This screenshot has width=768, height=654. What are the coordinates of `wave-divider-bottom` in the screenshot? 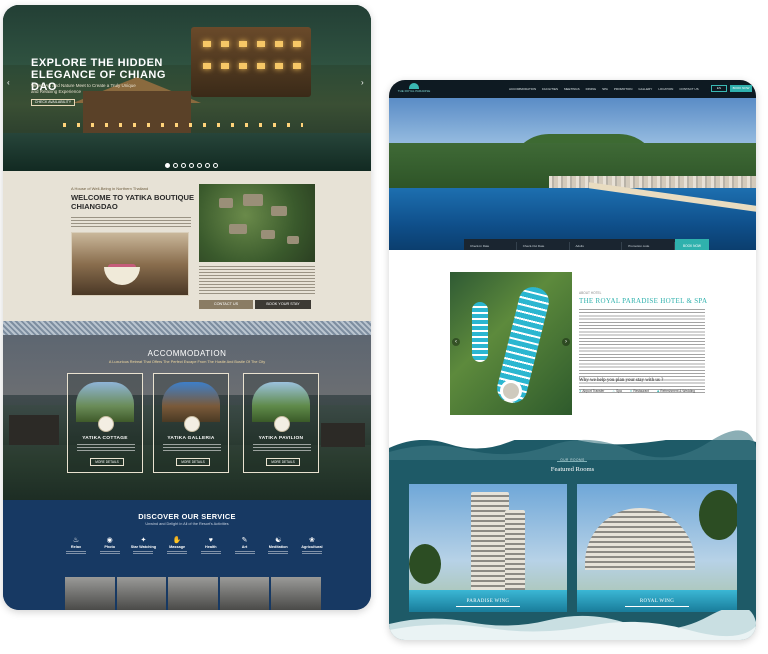 It's located at (572, 625).